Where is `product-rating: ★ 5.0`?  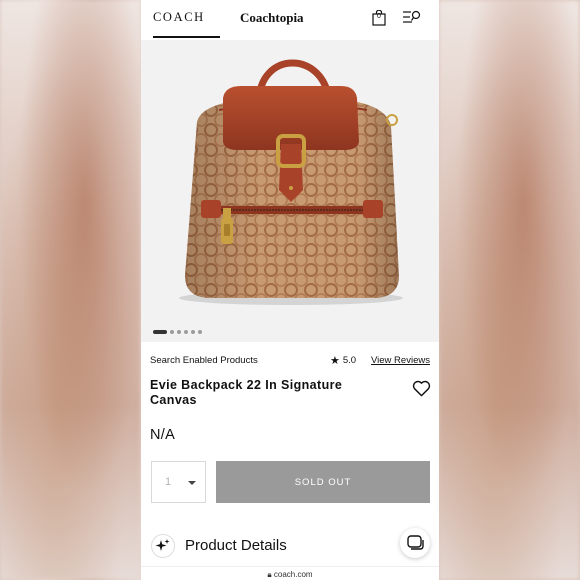 product-rating: ★ 5.0 is located at coordinates (343, 360).